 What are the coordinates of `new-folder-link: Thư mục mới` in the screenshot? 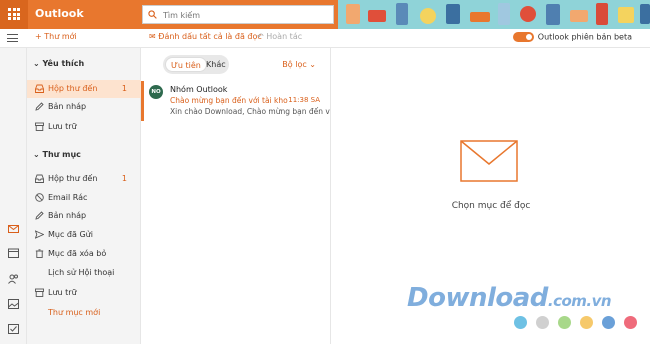 It's located at (74, 312).